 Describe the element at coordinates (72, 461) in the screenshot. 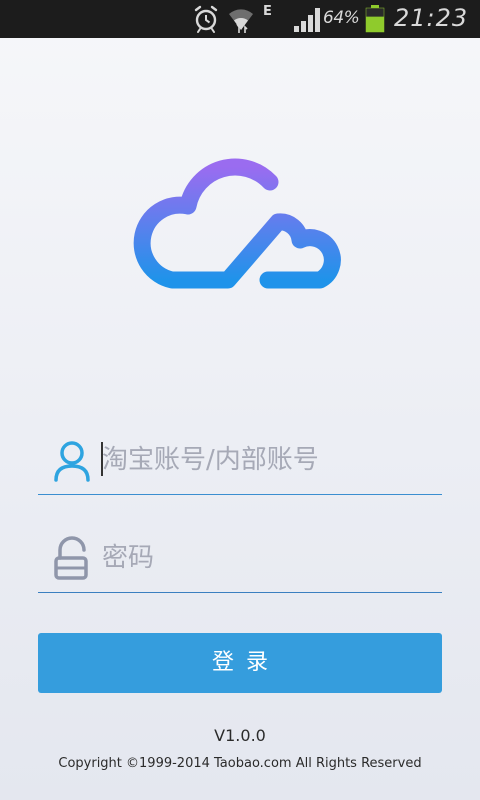

I see `user-icon` at that location.